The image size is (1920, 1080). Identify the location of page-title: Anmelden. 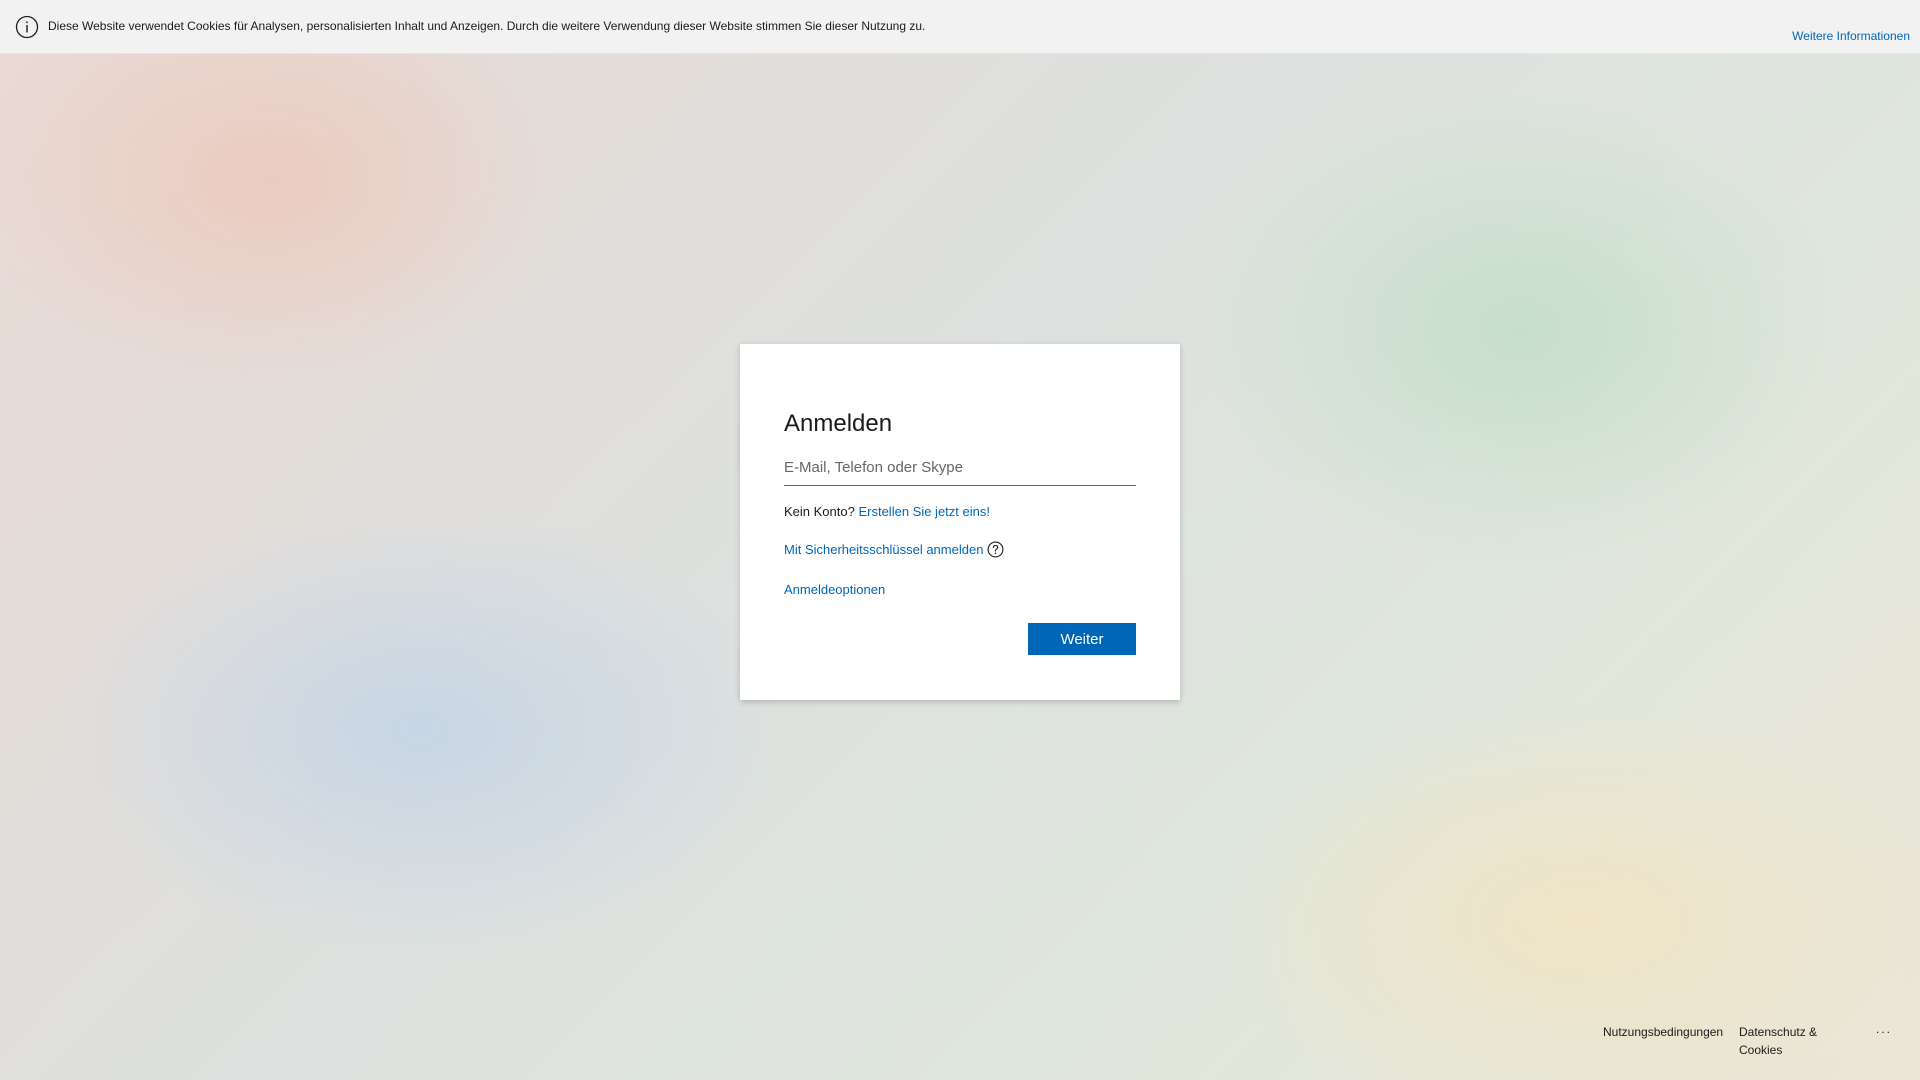
(838, 423).